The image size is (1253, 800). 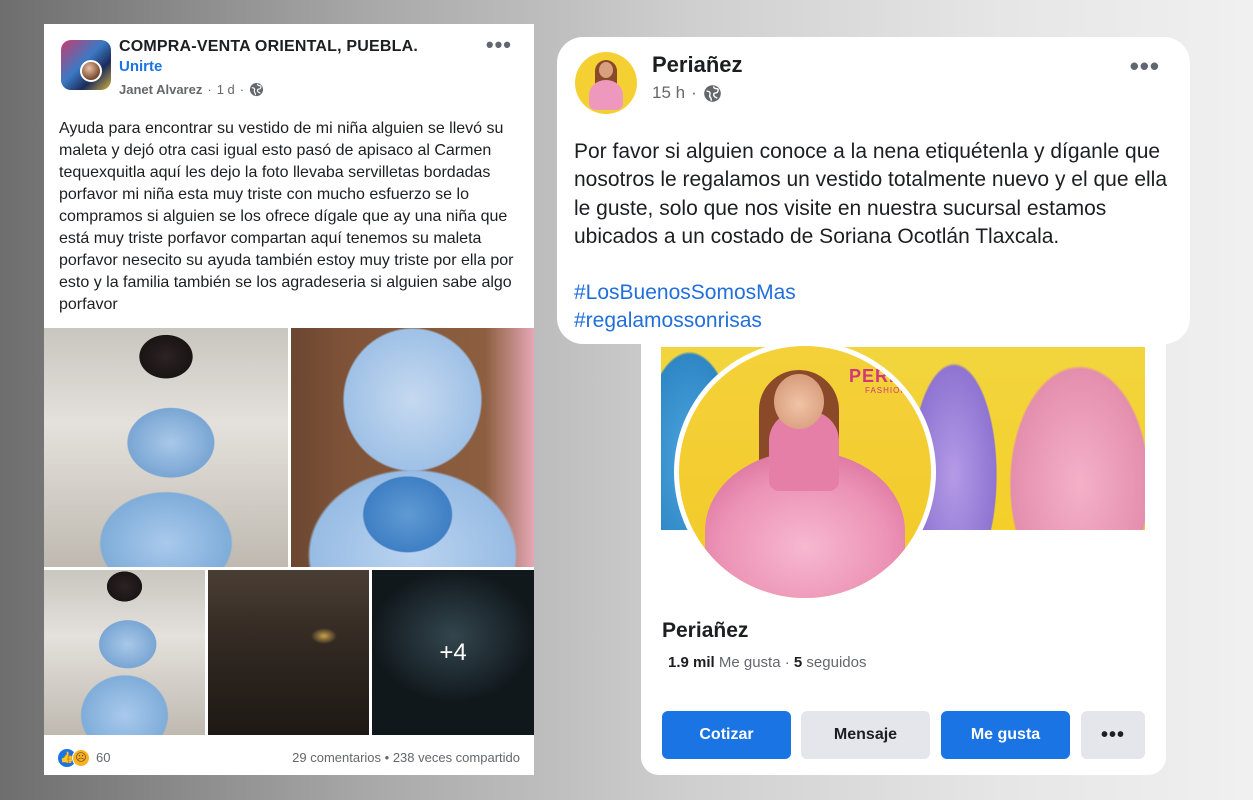 What do you see at coordinates (798, 662) in the screenshot?
I see `following-value: 5` at bounding box center [798, 662].